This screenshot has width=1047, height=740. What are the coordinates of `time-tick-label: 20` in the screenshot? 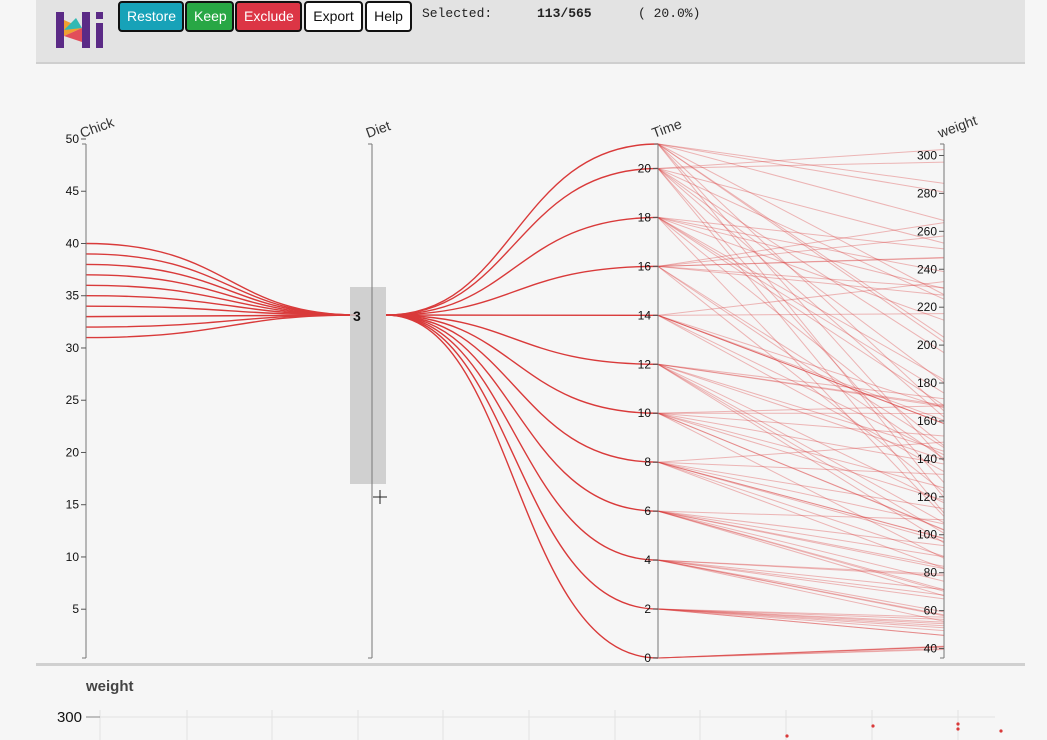 It's located at (645, 168).